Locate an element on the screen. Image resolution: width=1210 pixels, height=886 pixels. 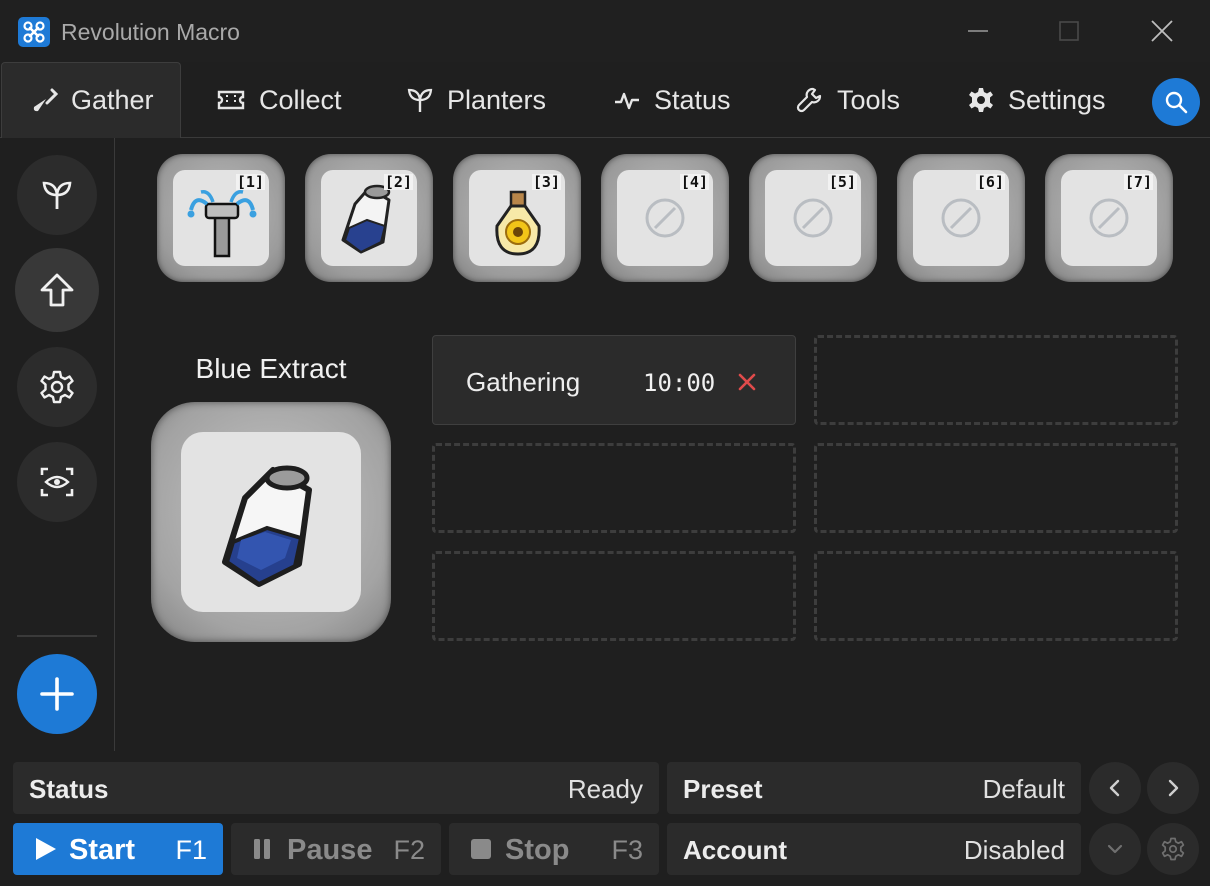
start-hotkey: F1 is located at coordinates (191, 850).